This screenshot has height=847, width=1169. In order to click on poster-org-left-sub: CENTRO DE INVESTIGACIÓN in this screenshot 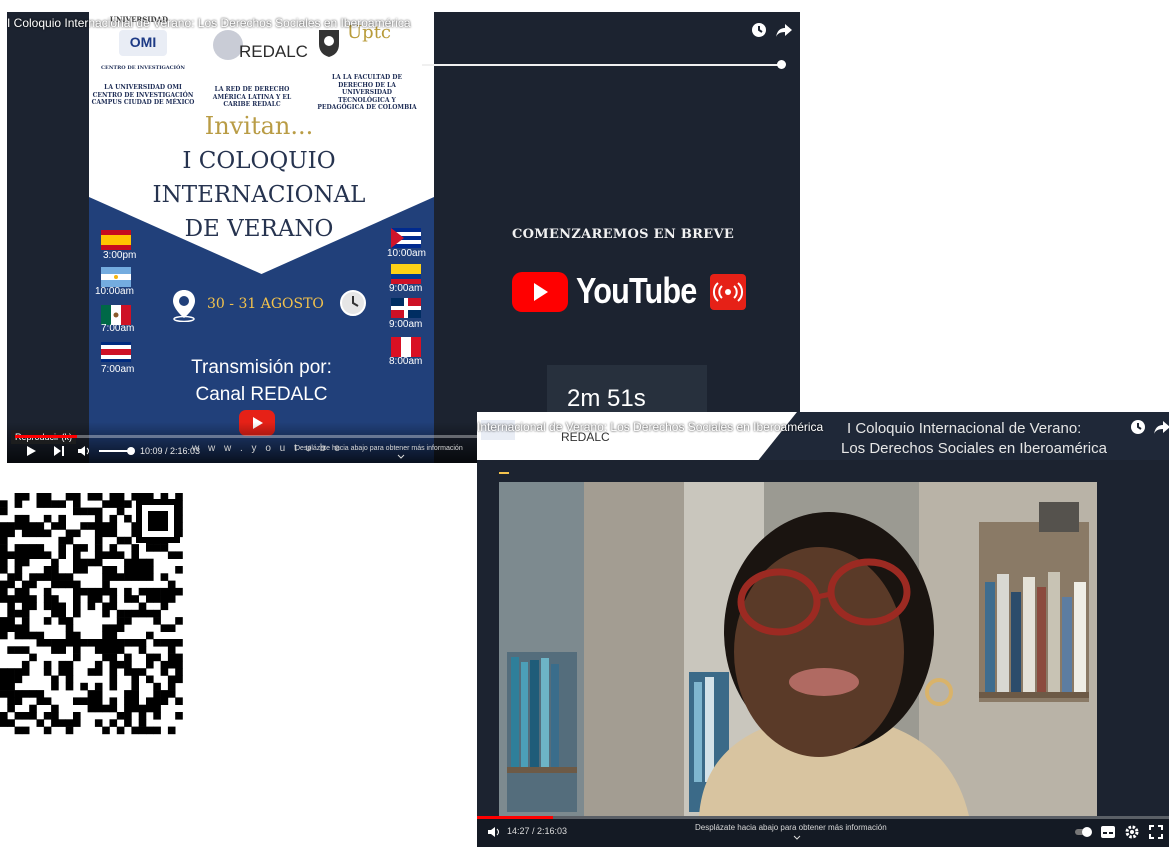, I will do `click(143, 68)`.